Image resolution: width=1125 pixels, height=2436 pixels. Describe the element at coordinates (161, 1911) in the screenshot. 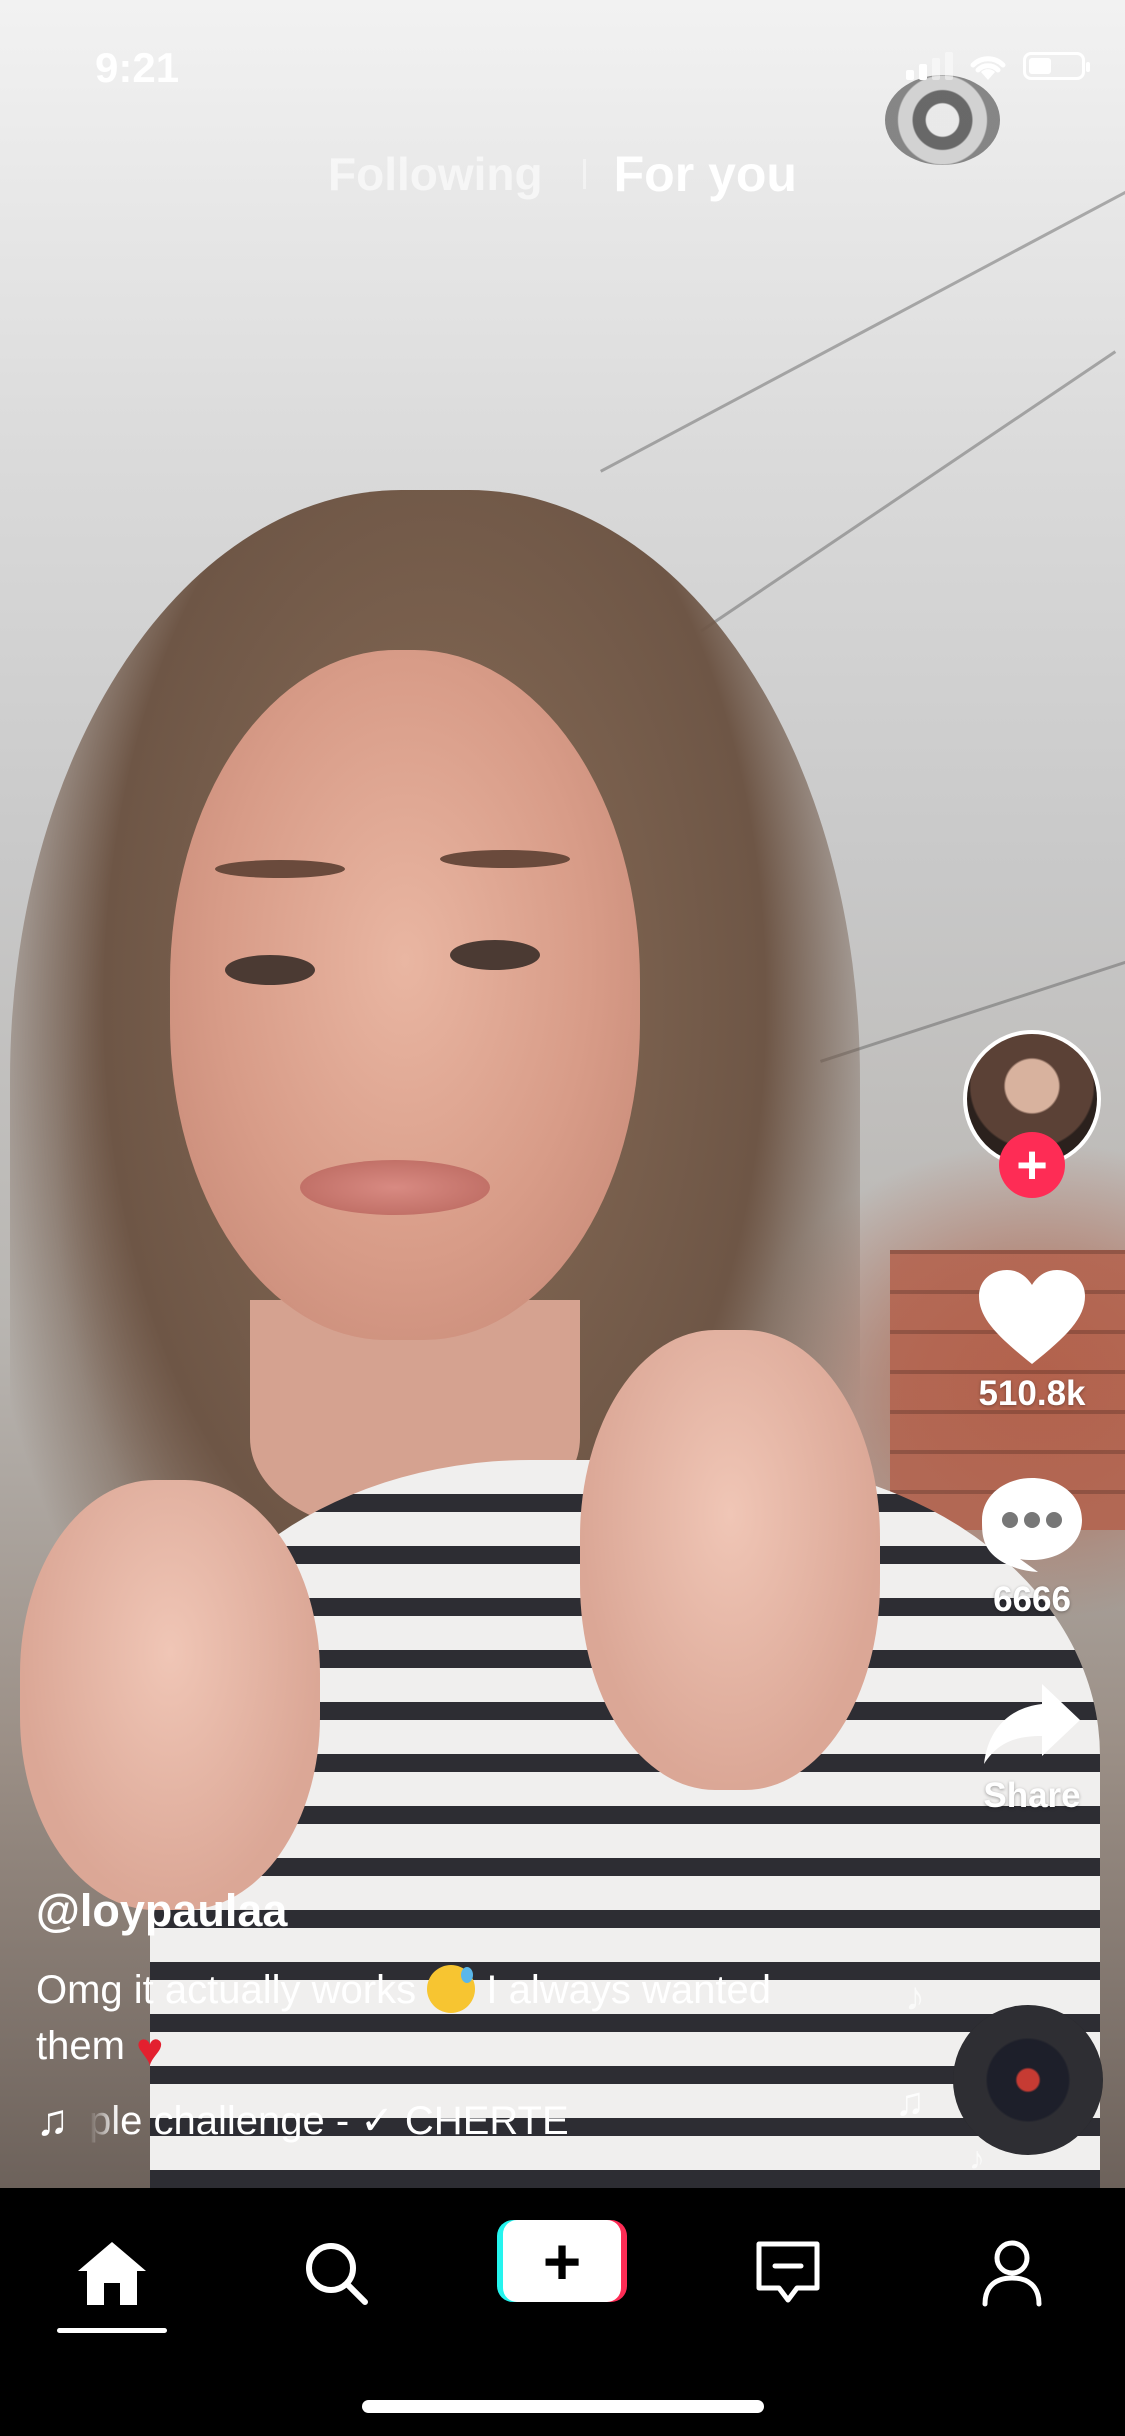

I see `username: @loypaulaa` at that location.